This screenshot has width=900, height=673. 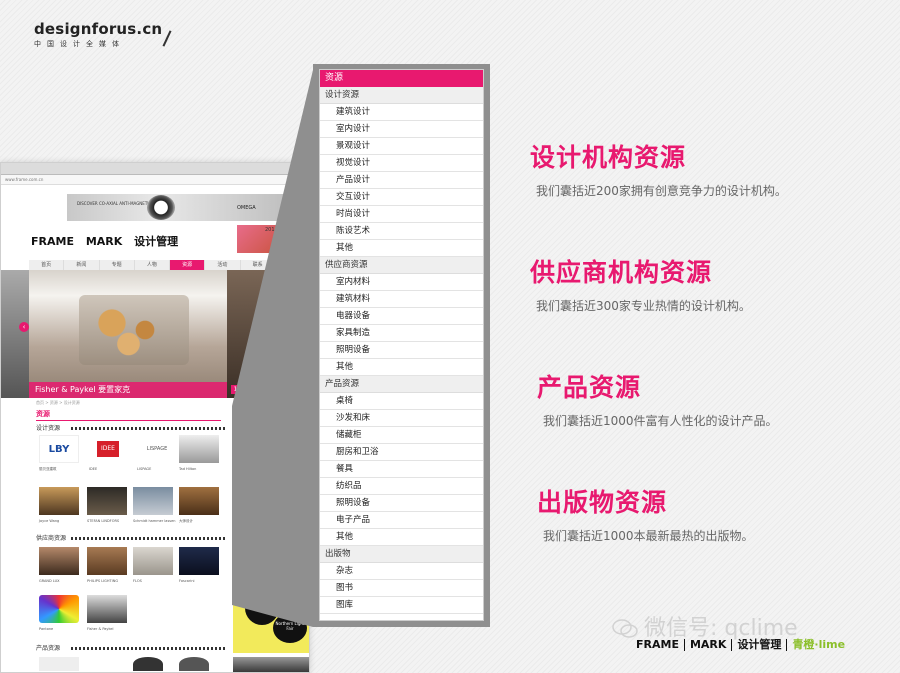 What do you see at coordinates (82, 265) in the screenshot?
I see `nav-news: 新闻` at bounding box center [82, 265].